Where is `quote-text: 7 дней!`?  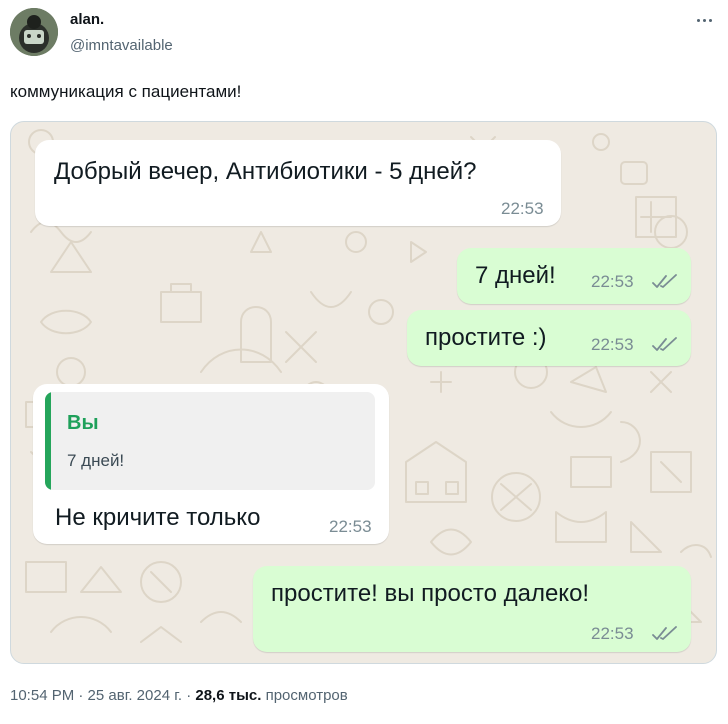 quote-text: 7 дней! is located at coordinates (96, 460).